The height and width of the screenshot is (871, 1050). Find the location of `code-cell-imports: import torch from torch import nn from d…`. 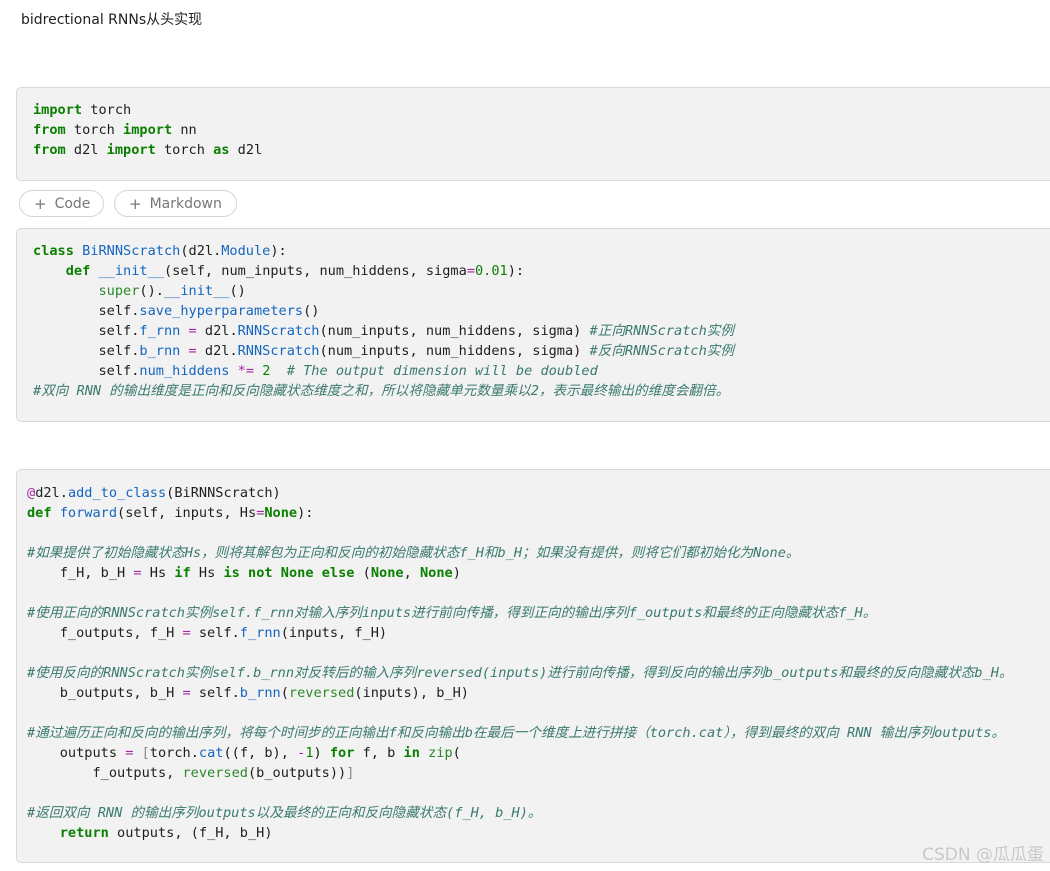

code-cell-imports: import torch from torch import nn from d… is located at coordinates (533, 134).